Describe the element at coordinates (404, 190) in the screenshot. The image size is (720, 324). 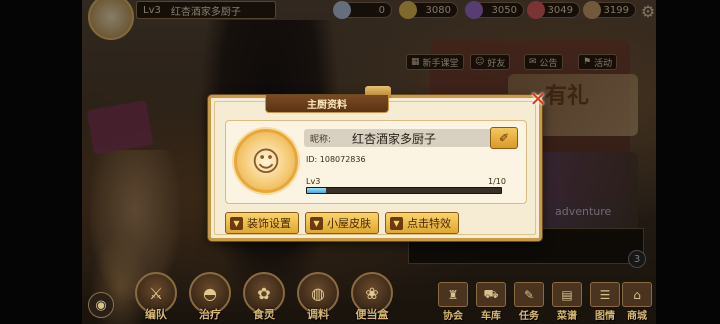
I see `xp-progress-bar` at that location.